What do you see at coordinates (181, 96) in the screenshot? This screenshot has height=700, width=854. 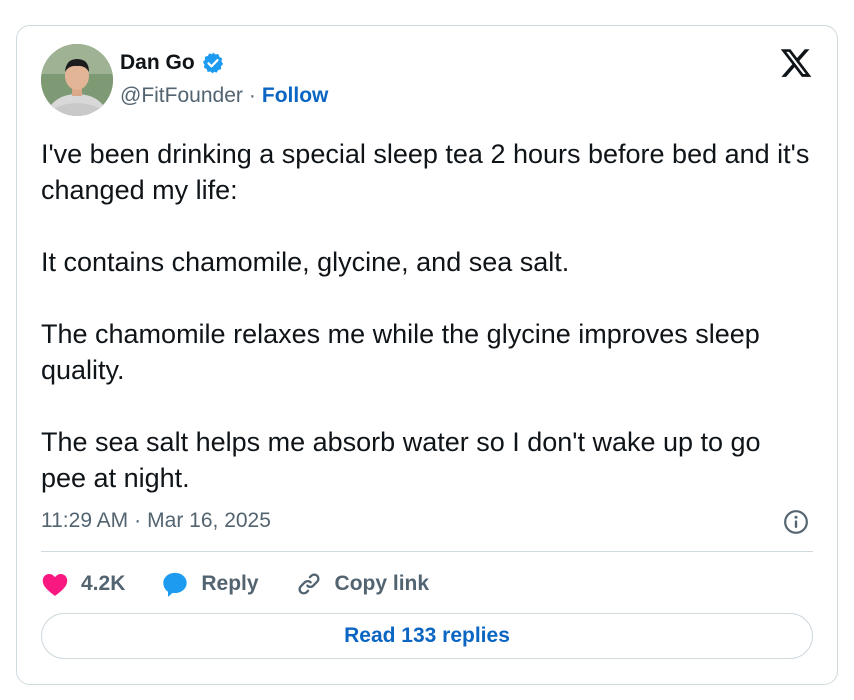 I see `author-handle: @FitFounder` at bounding box center [181, 96].